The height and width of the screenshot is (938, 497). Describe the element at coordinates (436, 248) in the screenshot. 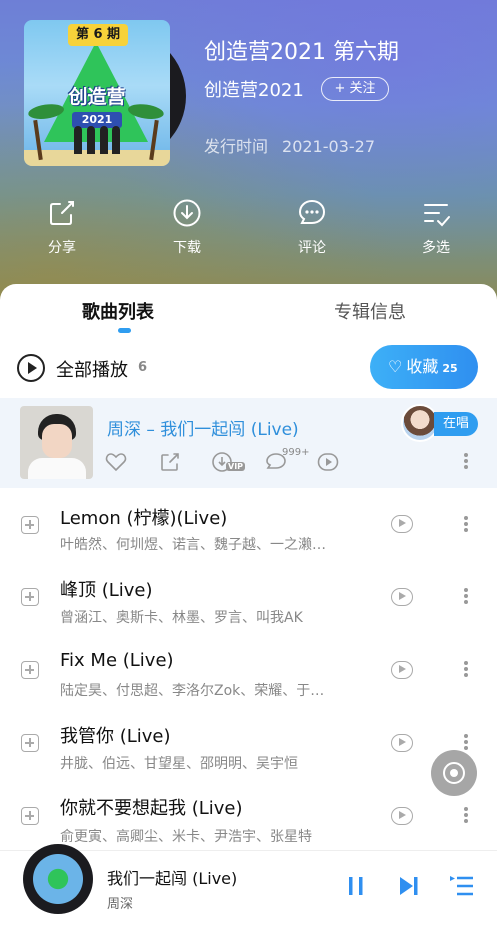

I see `multi-select-label: 多选` at that location.